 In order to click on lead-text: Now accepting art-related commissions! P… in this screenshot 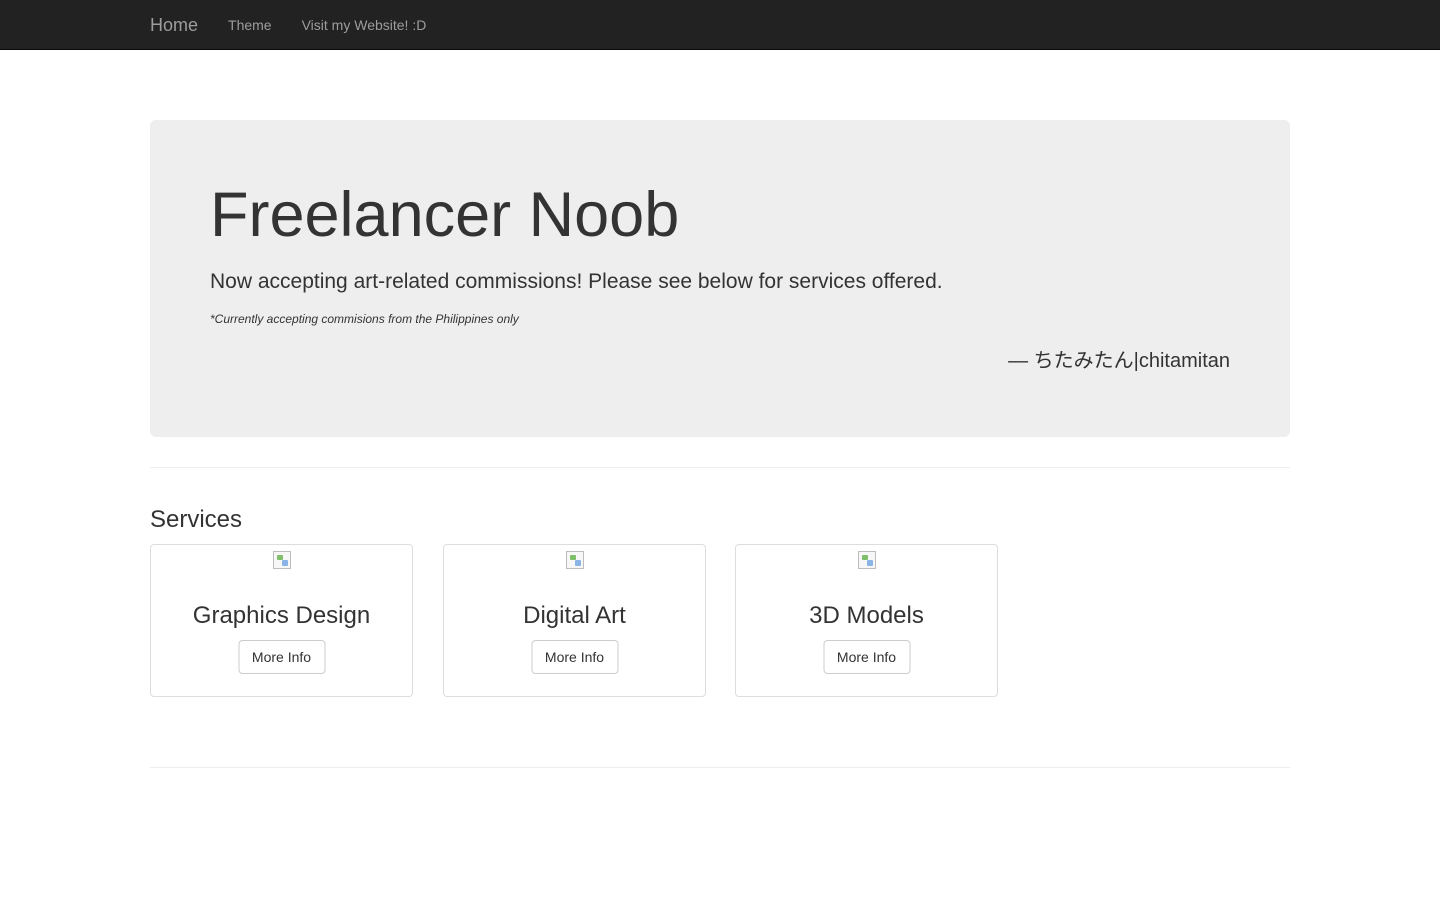, I will do `click(576, 281)`.